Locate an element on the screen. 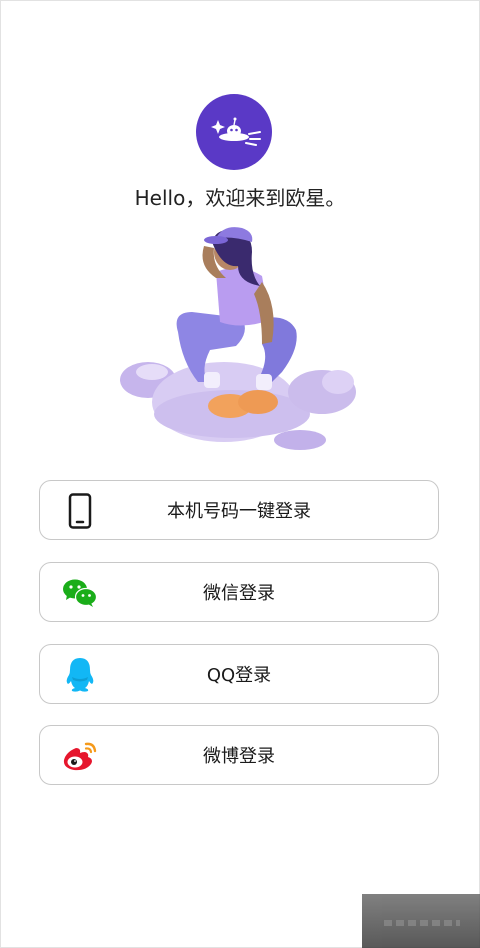 This screenshot has width=480, height=948. wechat-login-label: 微信登录 is located at coordinates (239, 593).